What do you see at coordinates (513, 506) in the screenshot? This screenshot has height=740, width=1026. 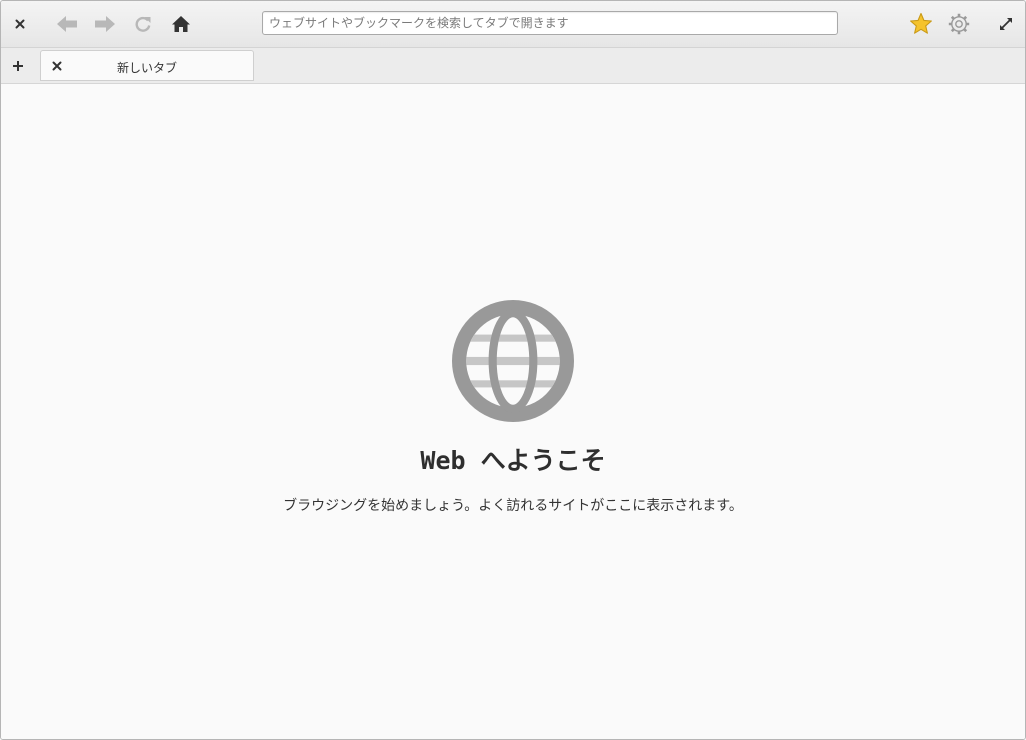 I see `welcome-message: ブラウジングを始めましょう。よく訪れるサイトがここに表示されます。` at bounding box center [513, 506].